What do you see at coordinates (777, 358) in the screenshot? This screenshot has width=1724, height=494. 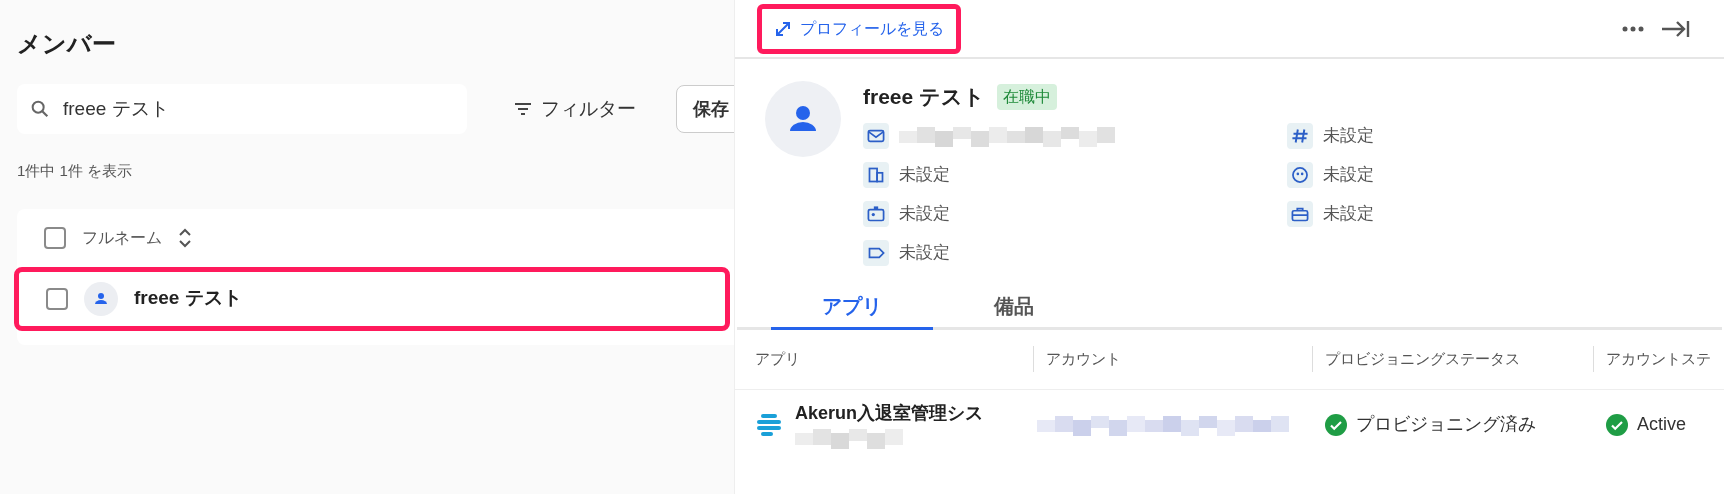 I see `column-header: アプリ` at bounding box center [777, 358].